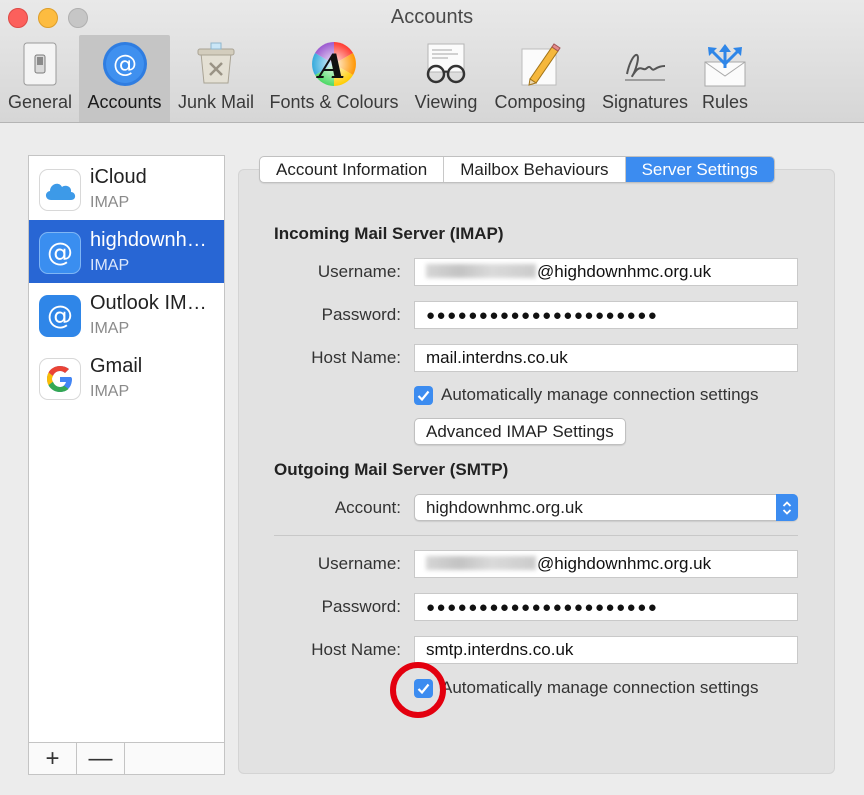 The image size is (864, 795). What do you see at coordinates (432, 17) in the screenshot?
I see `window-title: Accounts` at bounding box center [432, 17].